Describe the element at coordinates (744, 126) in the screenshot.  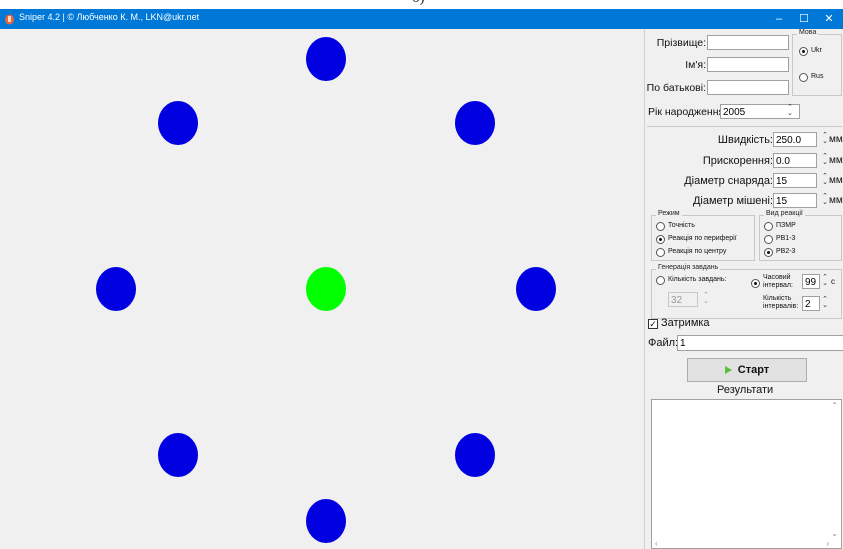
I see `divider` at that location.